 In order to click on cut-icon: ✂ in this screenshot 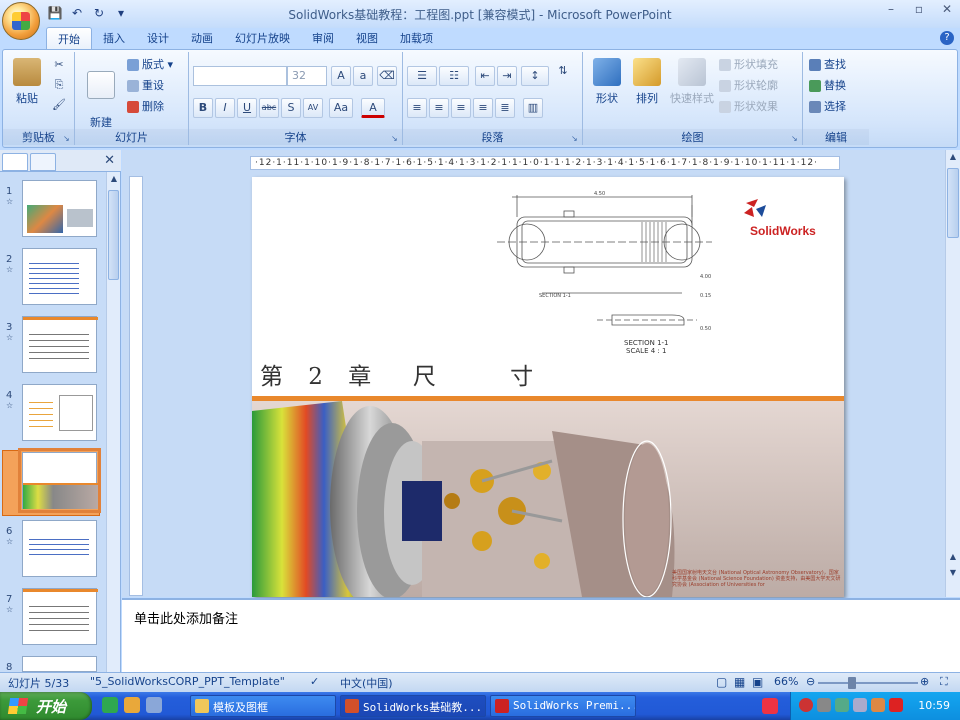, I will do `click(59, 66)`.